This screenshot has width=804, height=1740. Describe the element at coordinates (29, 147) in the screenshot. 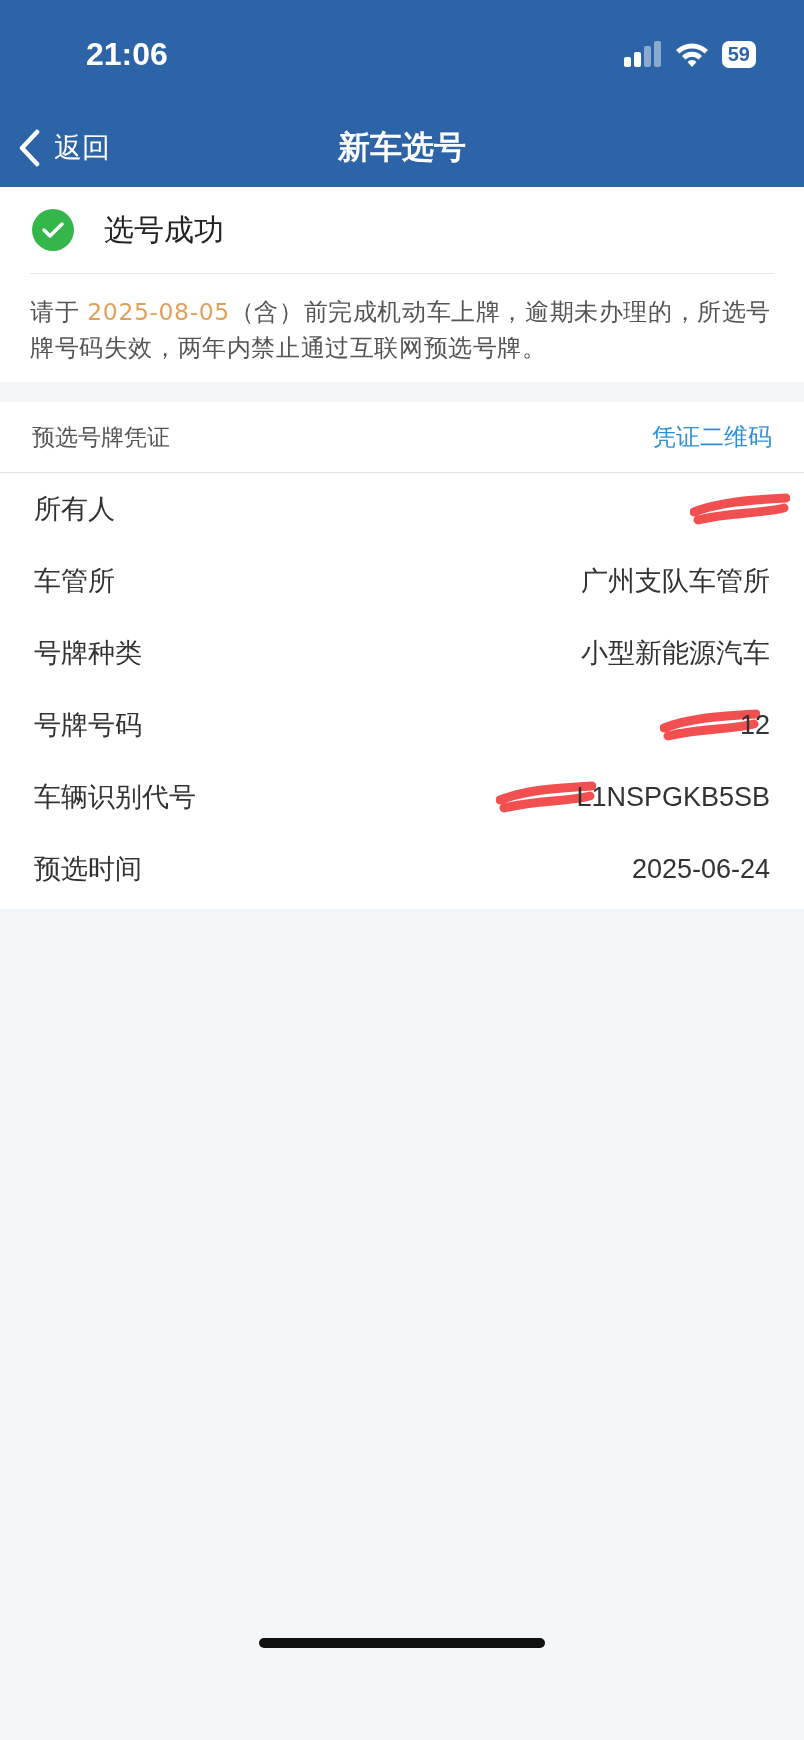

I see `chevron-left-icon` at that location.